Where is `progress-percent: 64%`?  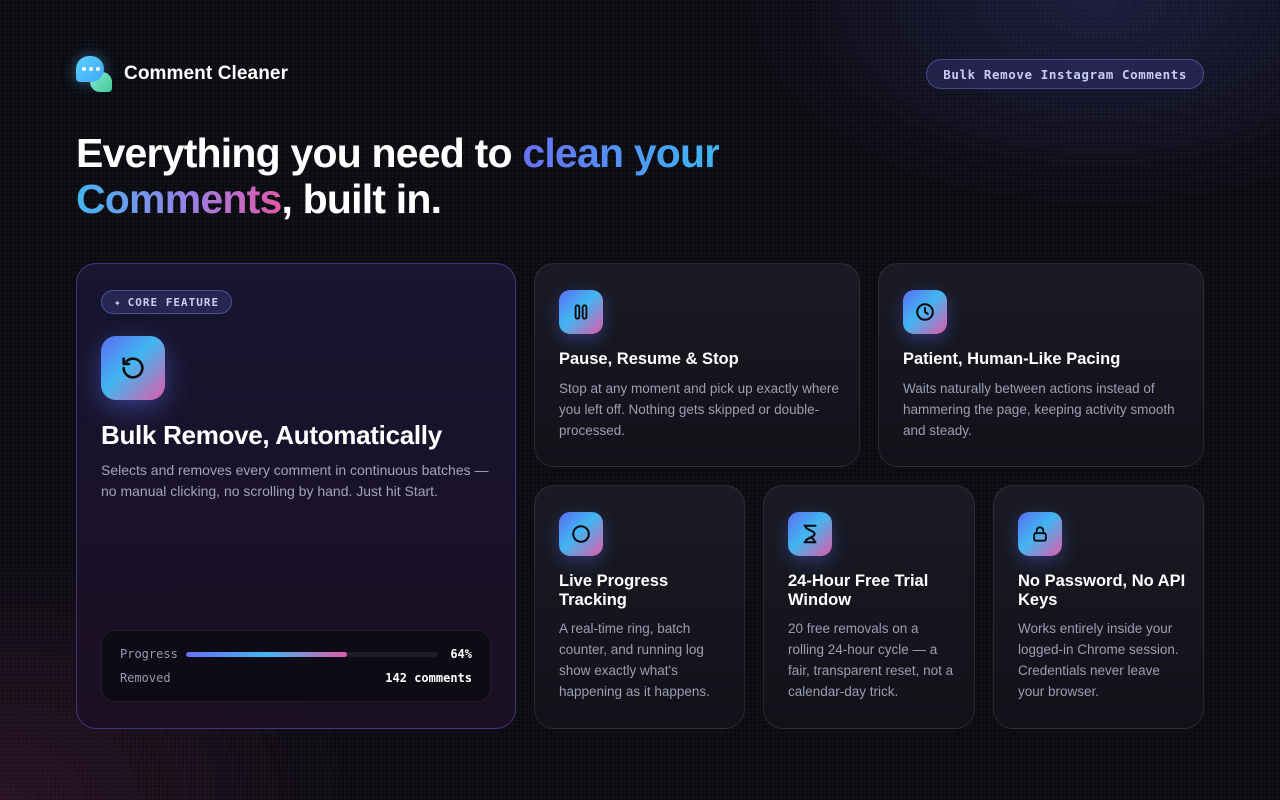 progress-percent: 64% is located at coordinates (461, 654).